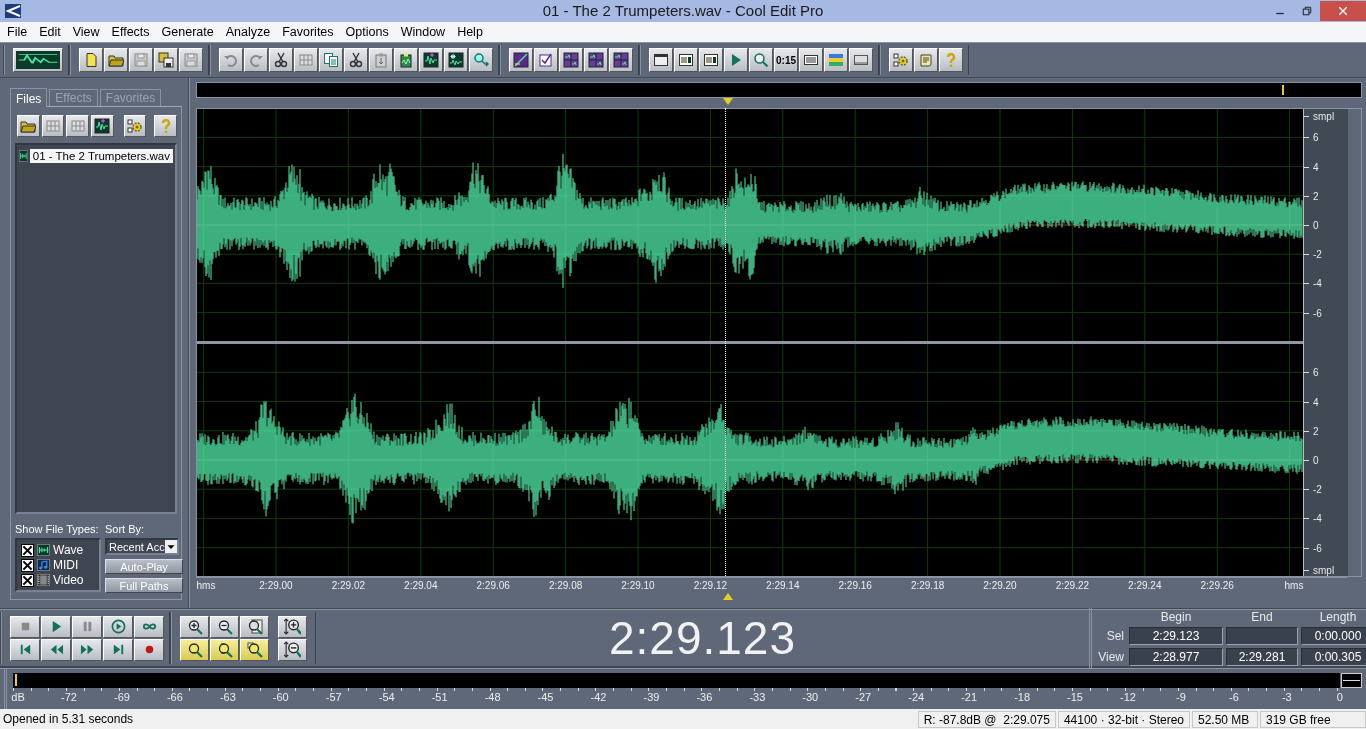 The height and width of the screenshot is (729, 1366). Describe the element at coordinates (1176, 636) in the screenshot. I see `time-field: 2:29.123` at that location.